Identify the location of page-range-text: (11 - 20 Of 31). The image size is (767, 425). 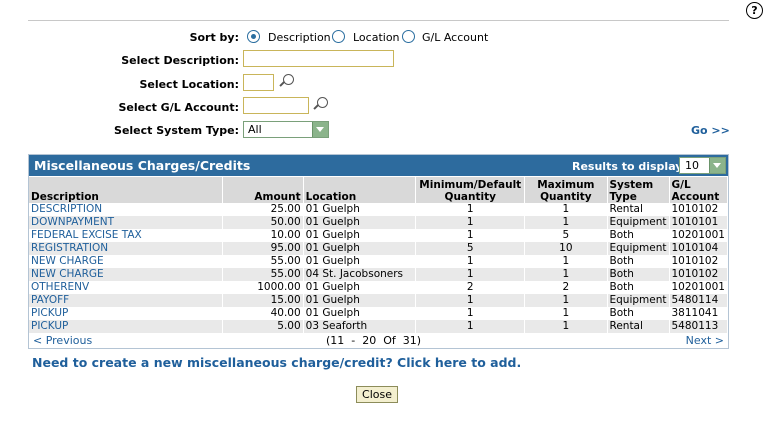
(374, 340).